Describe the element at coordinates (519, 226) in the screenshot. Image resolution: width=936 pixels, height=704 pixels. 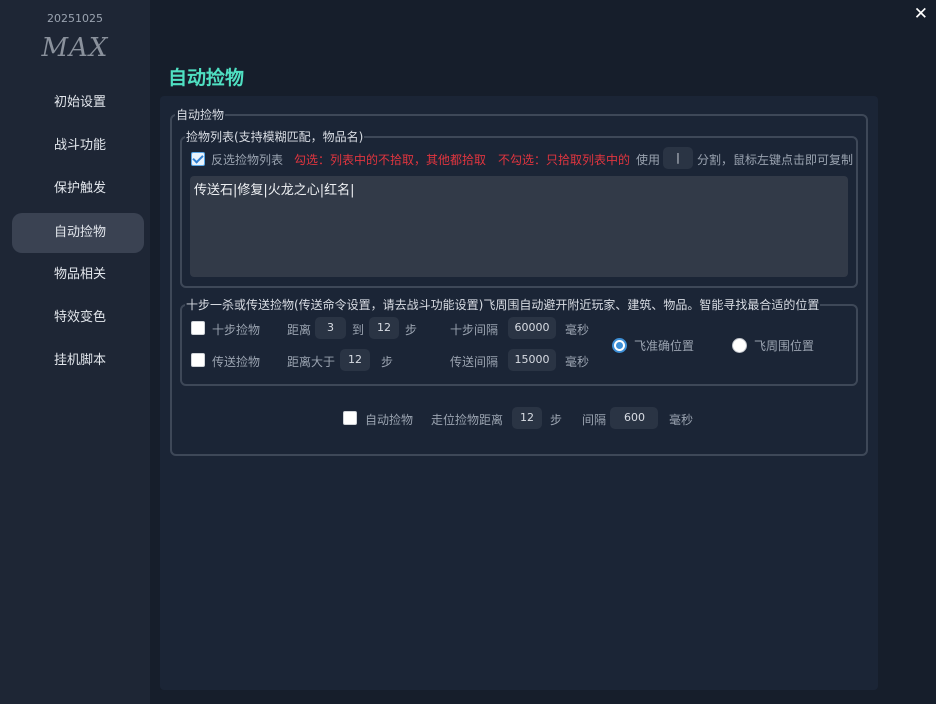
I see `pickup-list-textarea: 传送石|修复|火龙之心|红名|` at that location.